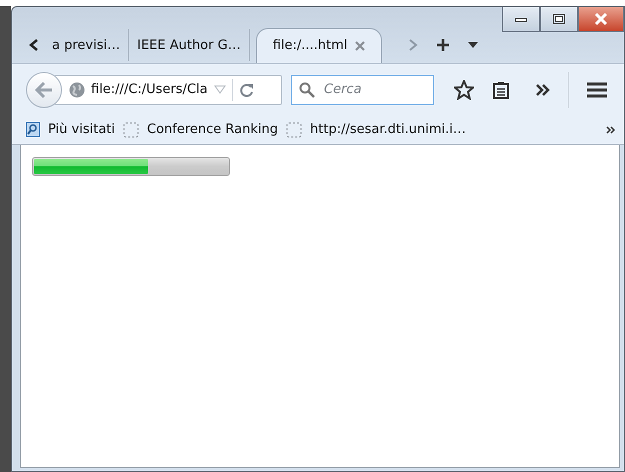 Image resolution: width=625 pixels, height=472 pixels. I want to click on back-button, so click(44, 90).